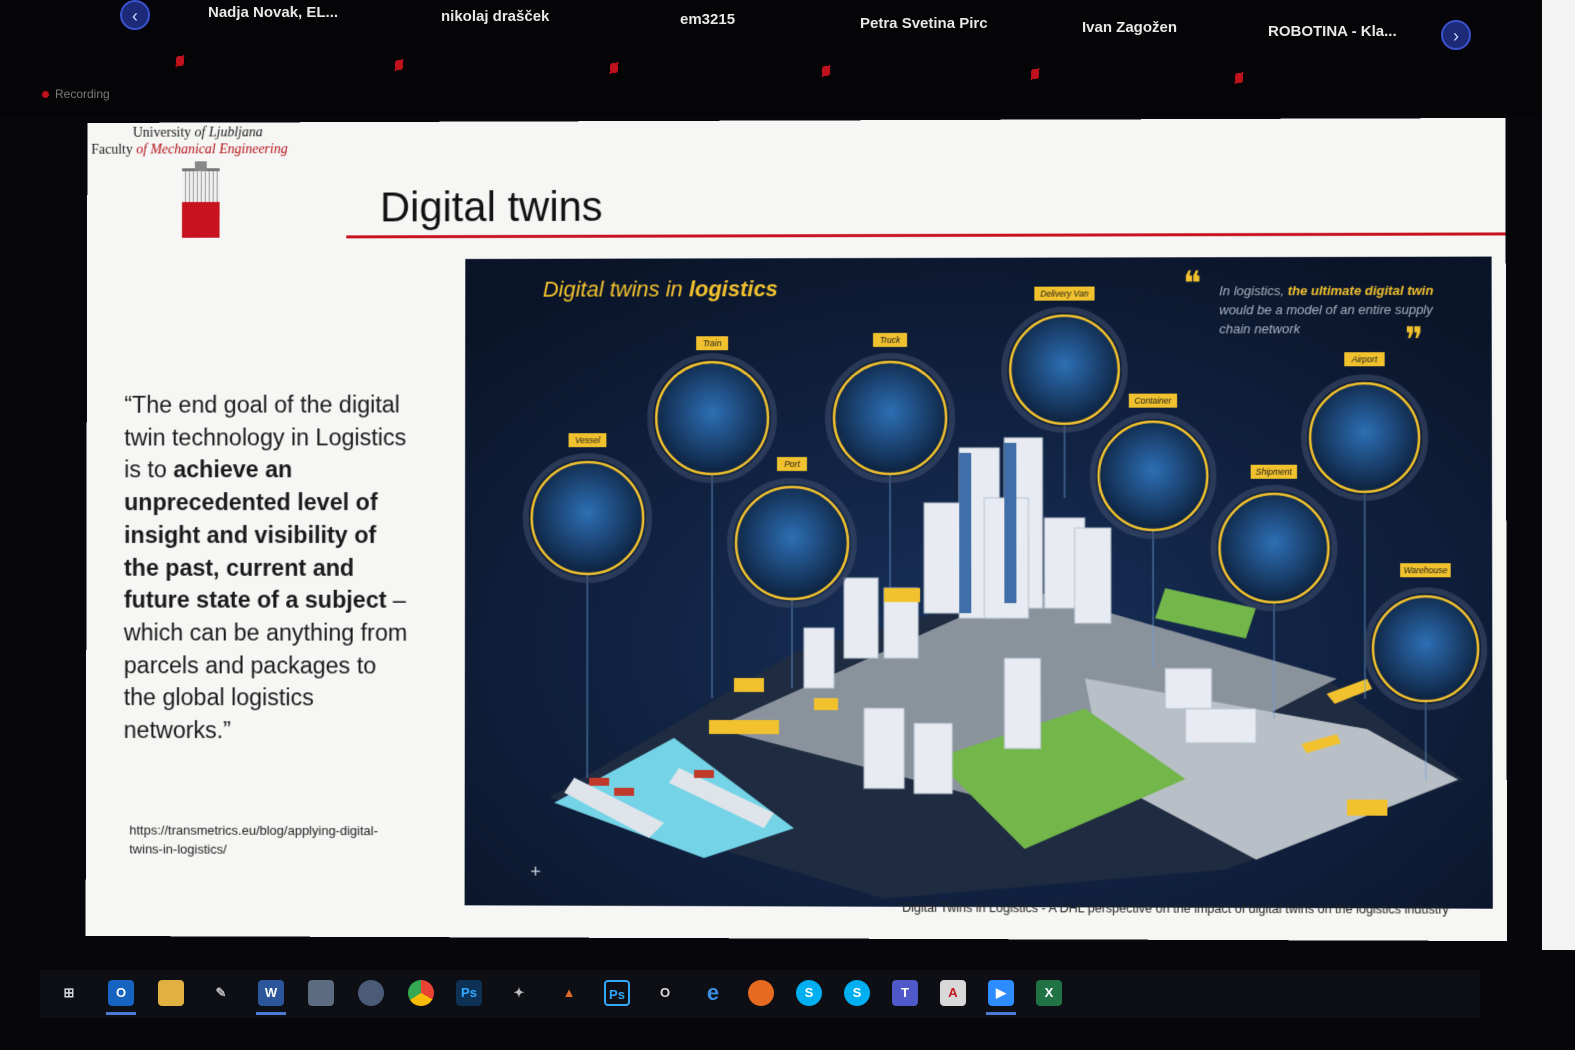 The width and height of the screenshot is (1575, 1050). Describe the element at coordinates (121, 993) in the screenshot. I see `outlook-icon: O` at that location.